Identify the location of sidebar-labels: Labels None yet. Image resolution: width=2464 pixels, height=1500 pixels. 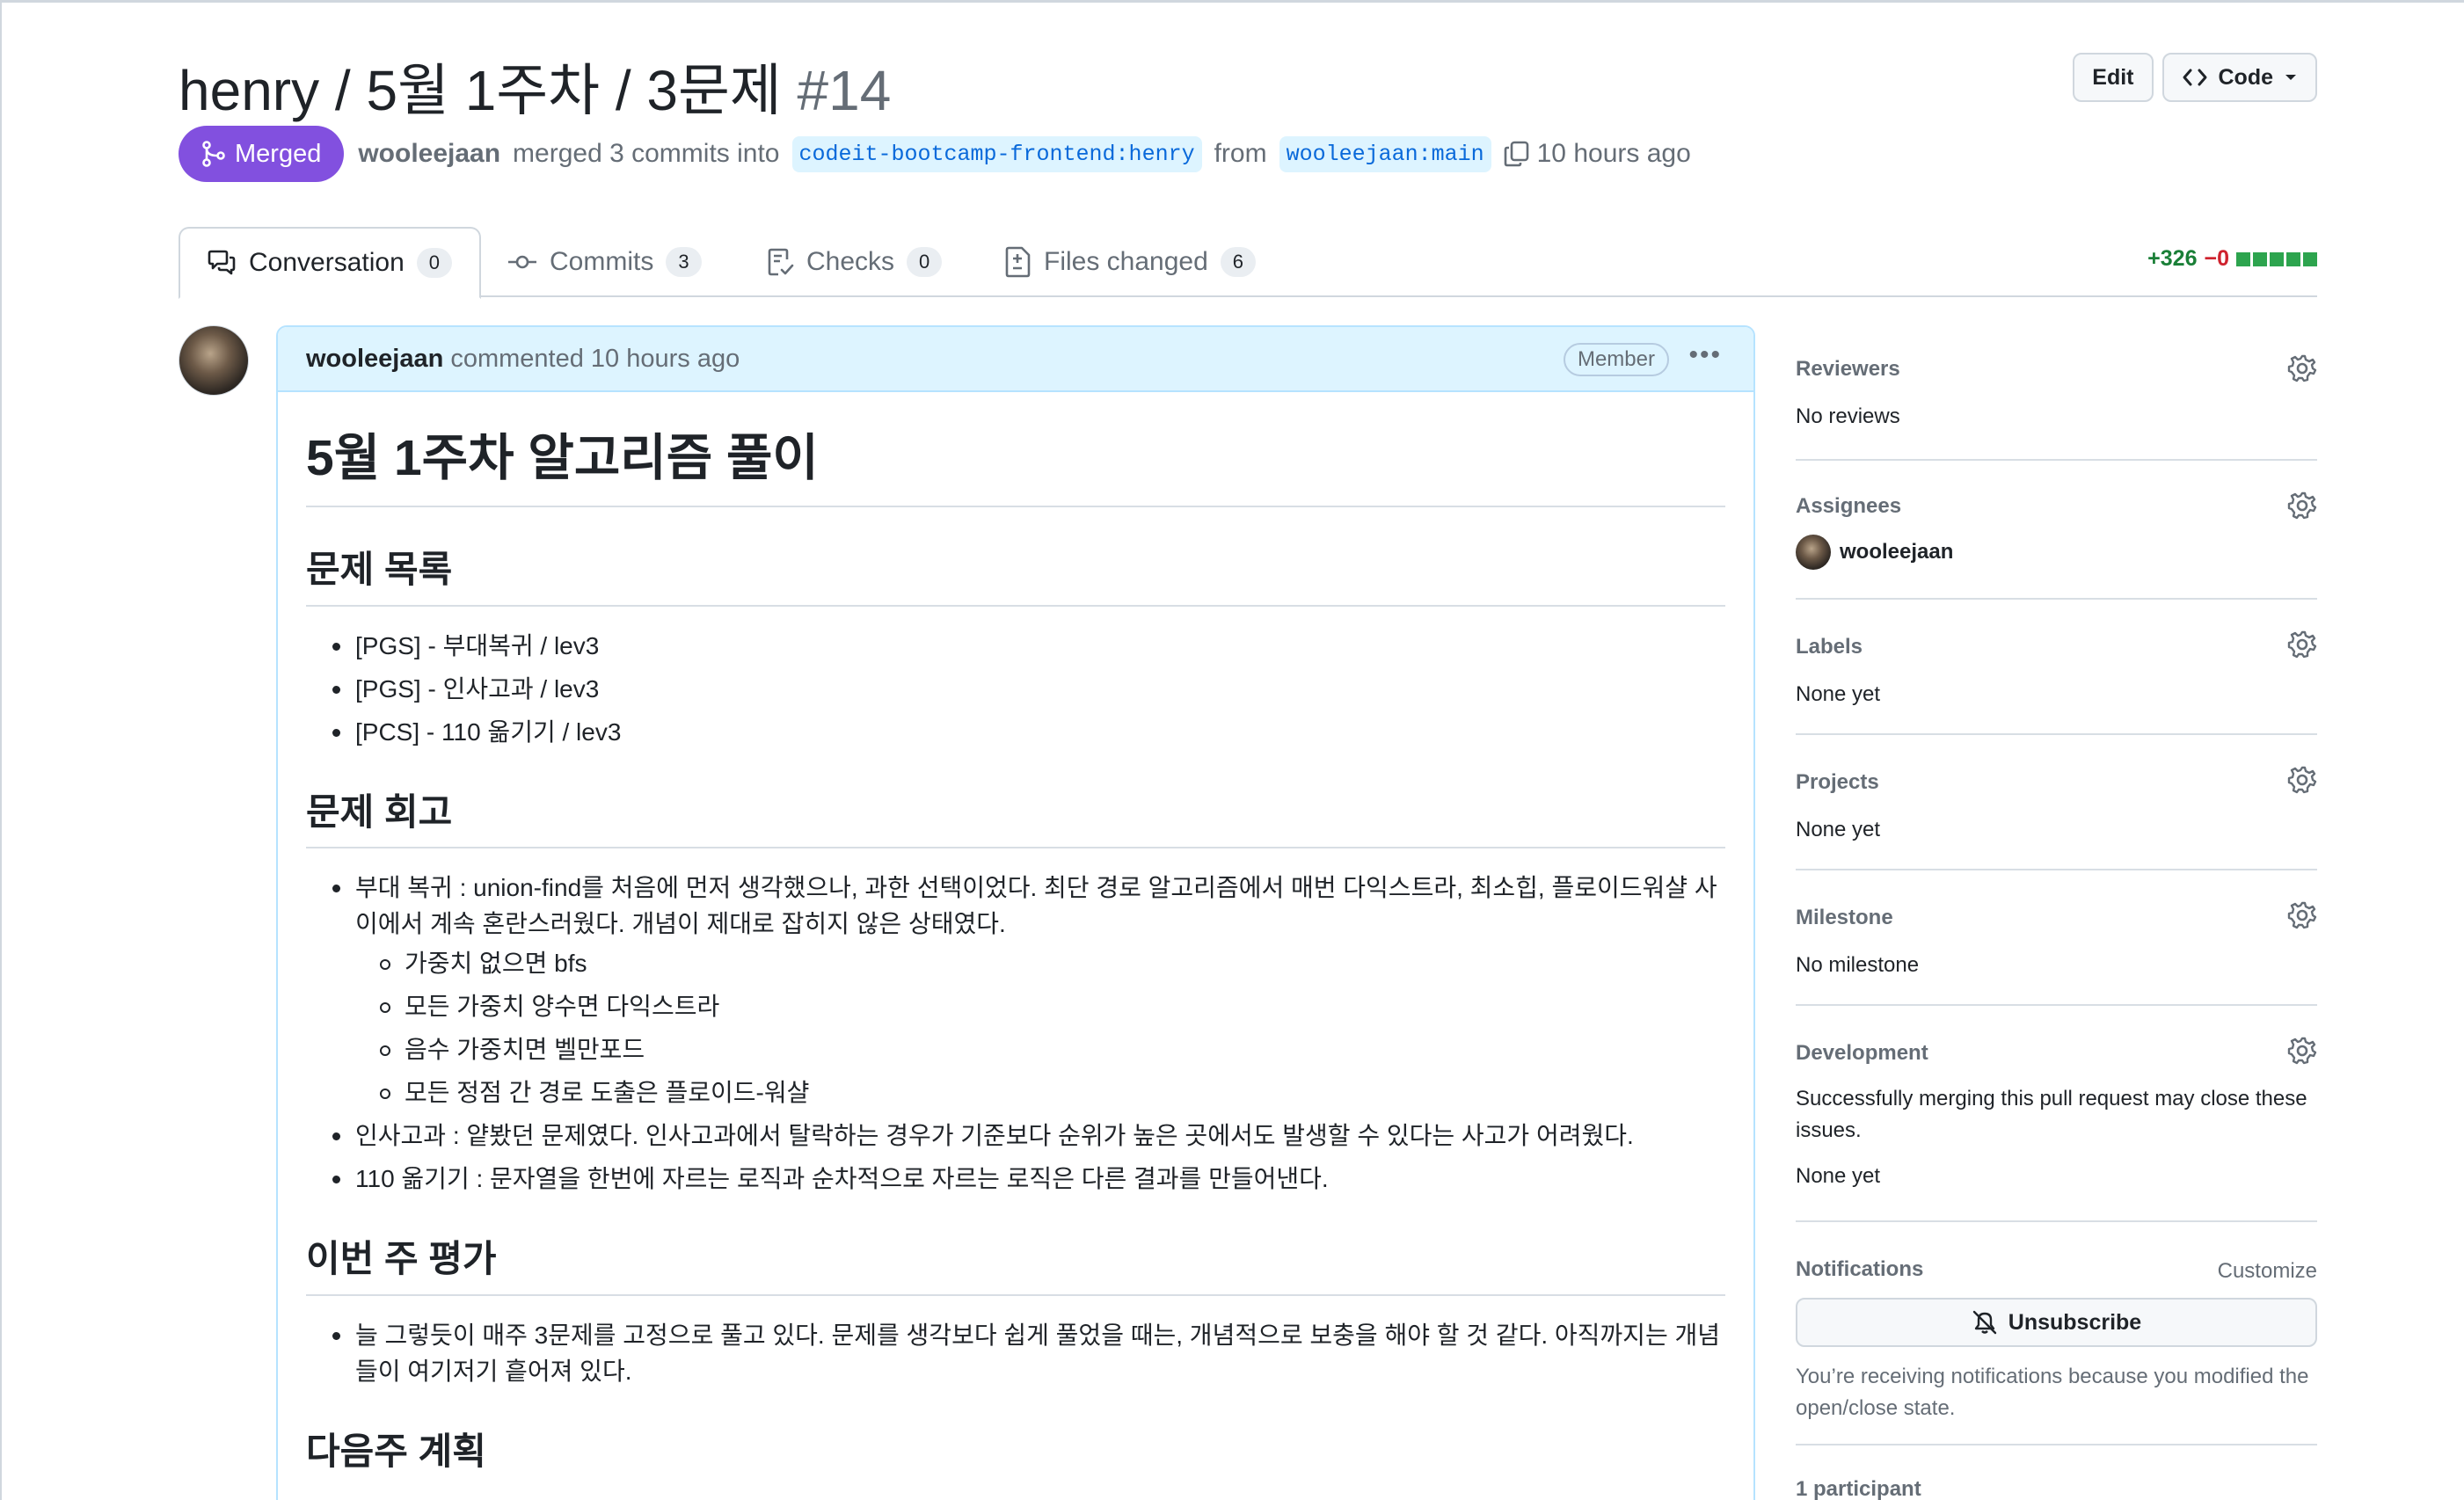
(2056, 667).